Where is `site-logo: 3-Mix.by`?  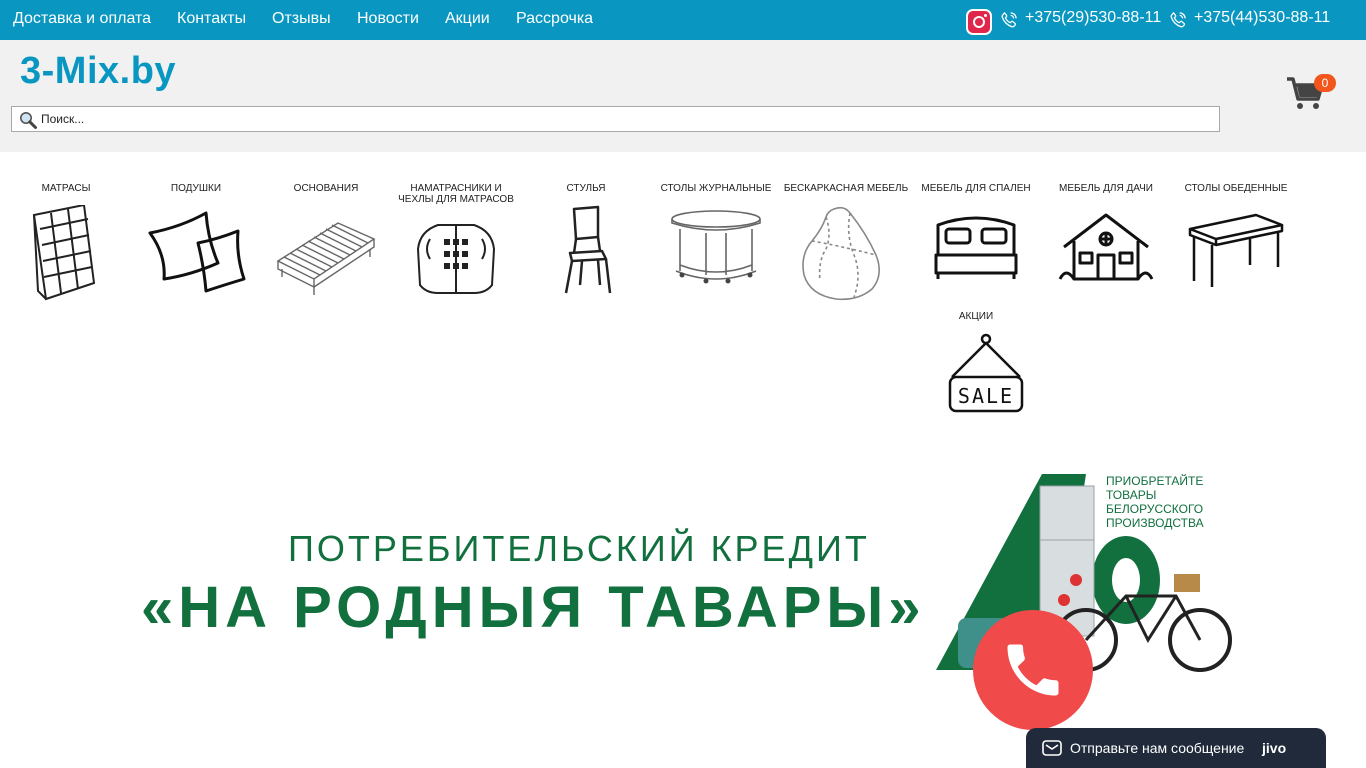
site-logo: 3-Mix.by is located at coordinates (98, 71).